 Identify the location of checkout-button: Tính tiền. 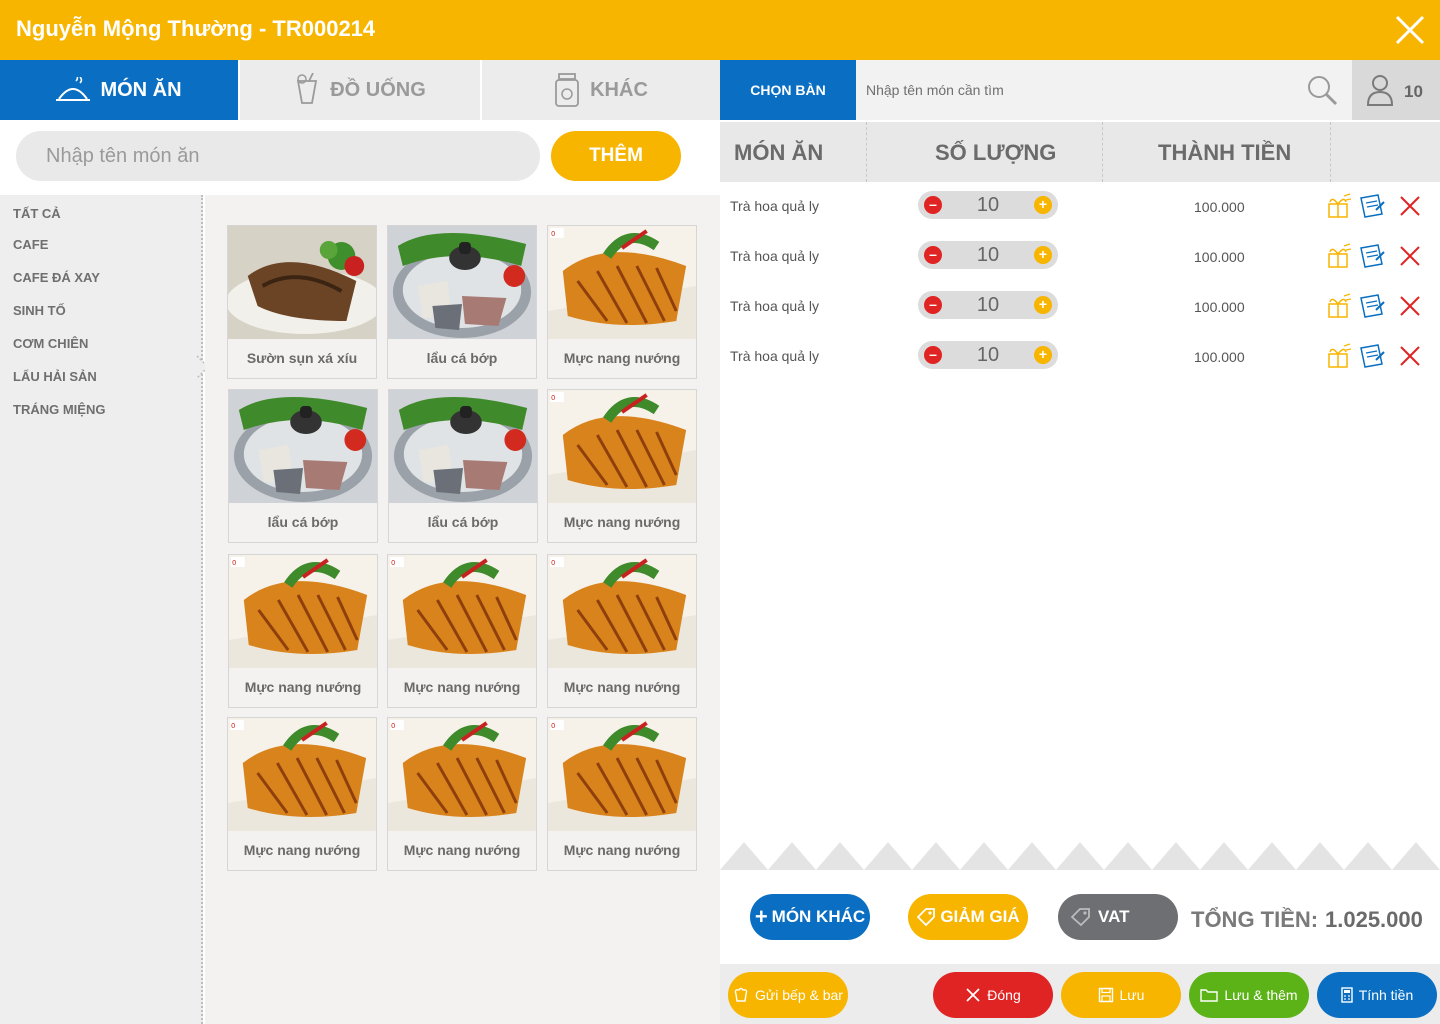
(1377, 995).